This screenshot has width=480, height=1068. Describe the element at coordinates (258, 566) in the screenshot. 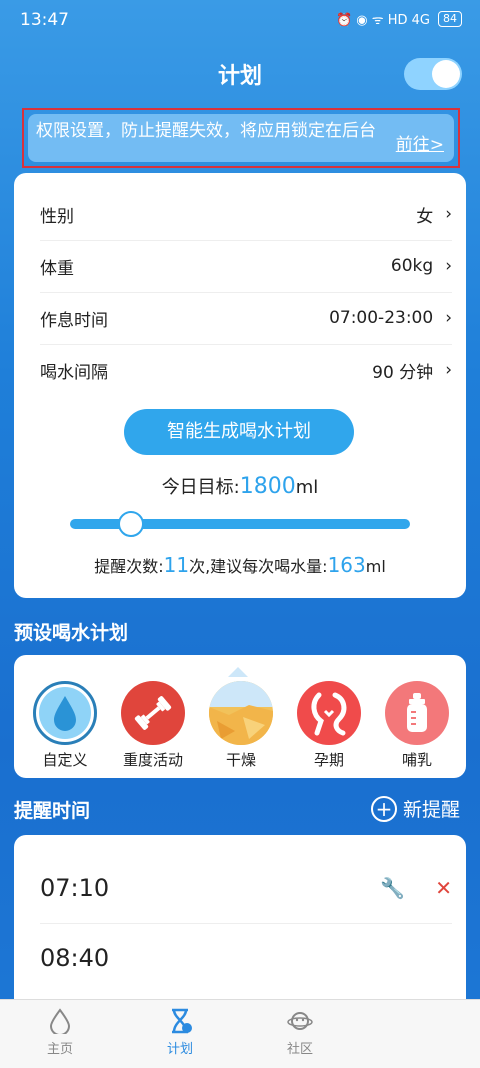

I see `tip-mid: 次,建议每次喝水量:` at that location.